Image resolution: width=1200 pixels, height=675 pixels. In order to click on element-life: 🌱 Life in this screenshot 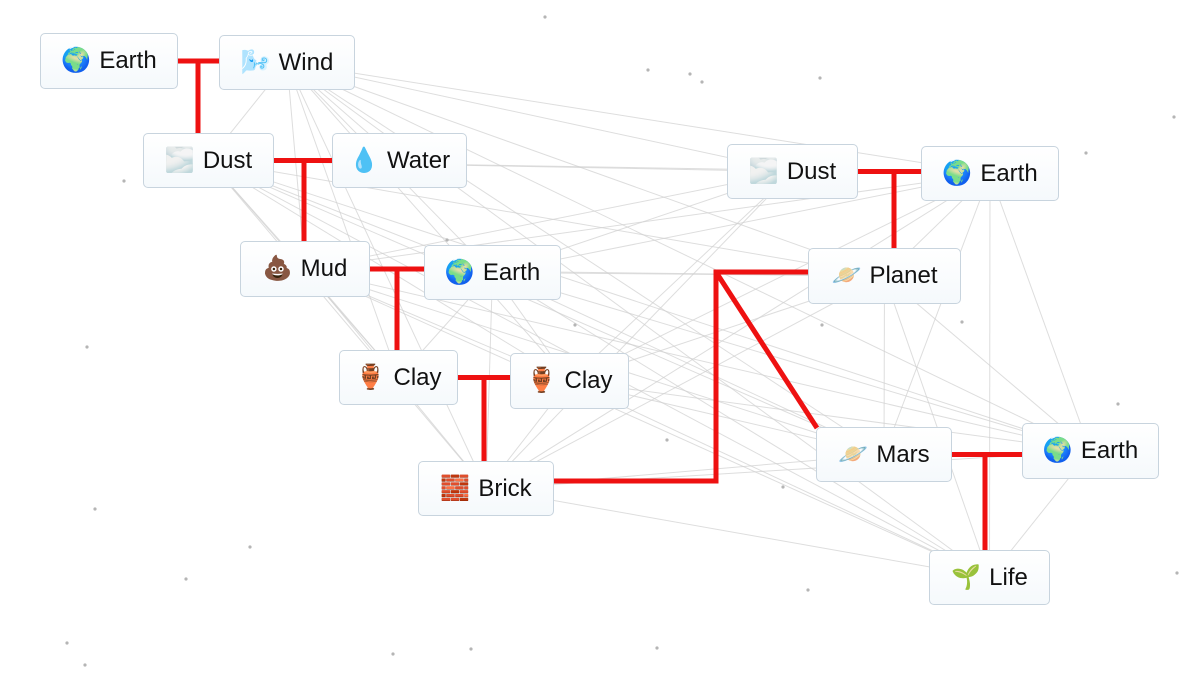, I will do `click(989, 577)`.